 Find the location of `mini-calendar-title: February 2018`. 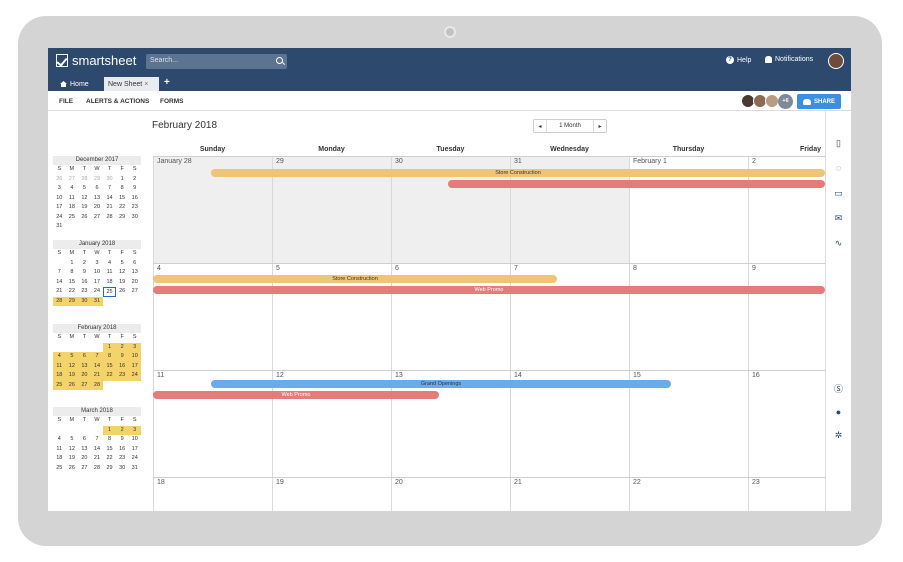

mini-calendar-title: February 2018 is located at coordinates (97, 328).